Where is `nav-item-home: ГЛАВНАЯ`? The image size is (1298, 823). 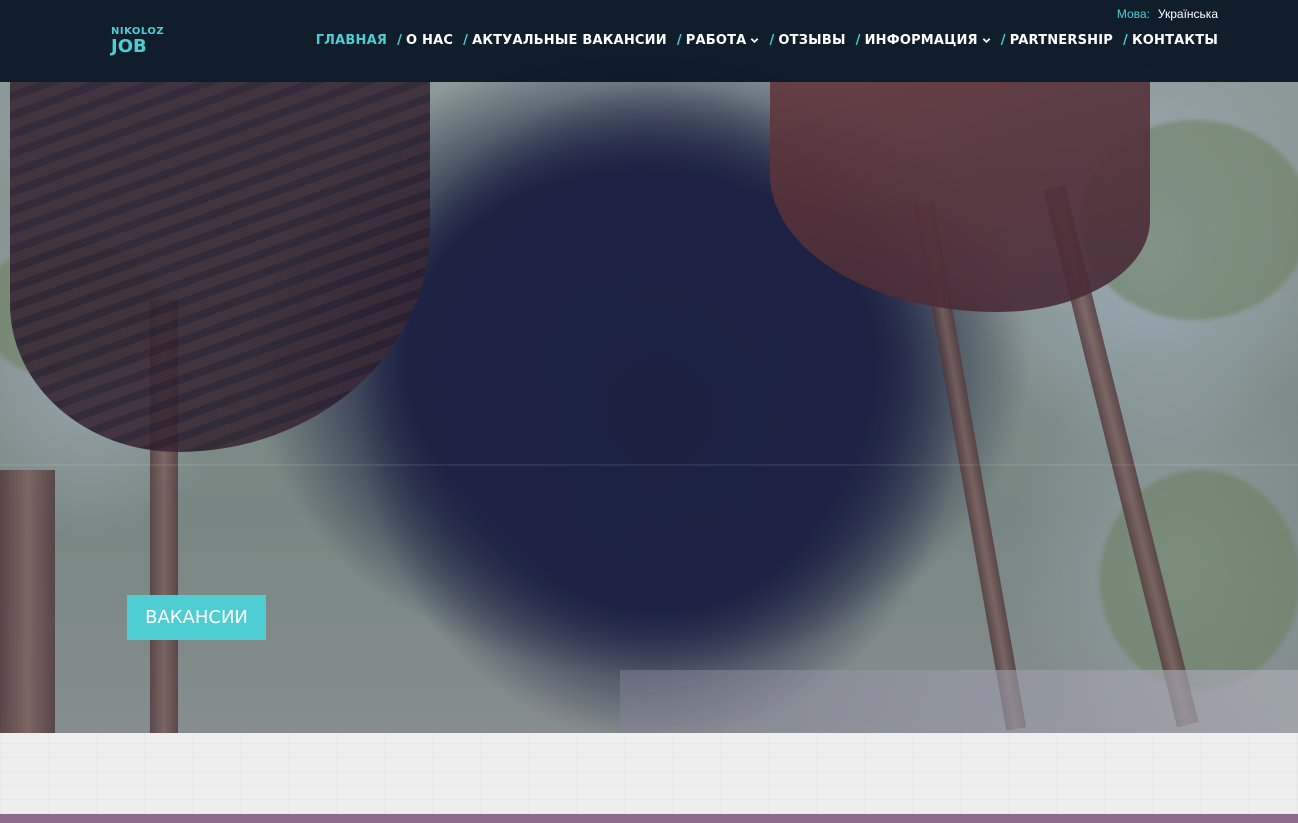 nav-item-home: ГЛАВНАЯ is located at coordinates (351, 40).